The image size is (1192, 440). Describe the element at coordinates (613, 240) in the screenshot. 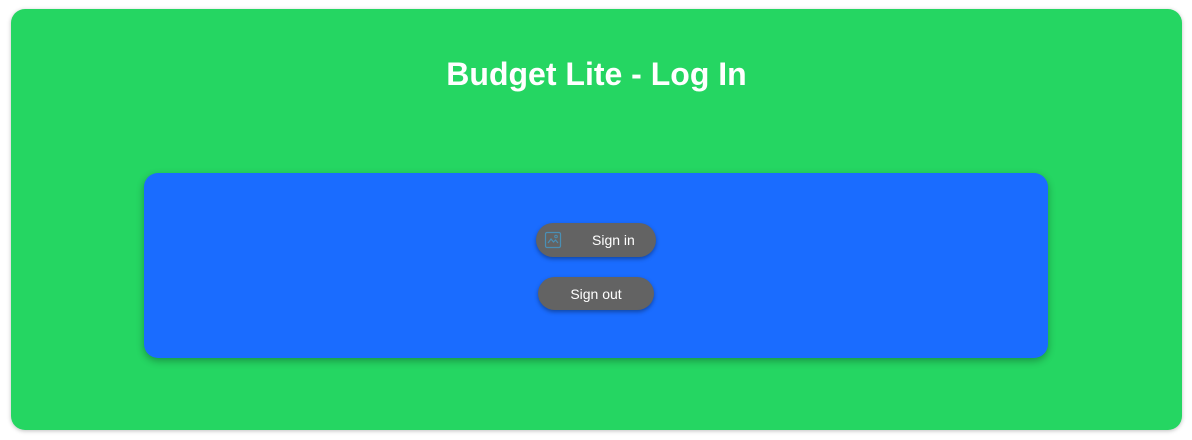

I see `sign-in-label: Sign in` at that location.